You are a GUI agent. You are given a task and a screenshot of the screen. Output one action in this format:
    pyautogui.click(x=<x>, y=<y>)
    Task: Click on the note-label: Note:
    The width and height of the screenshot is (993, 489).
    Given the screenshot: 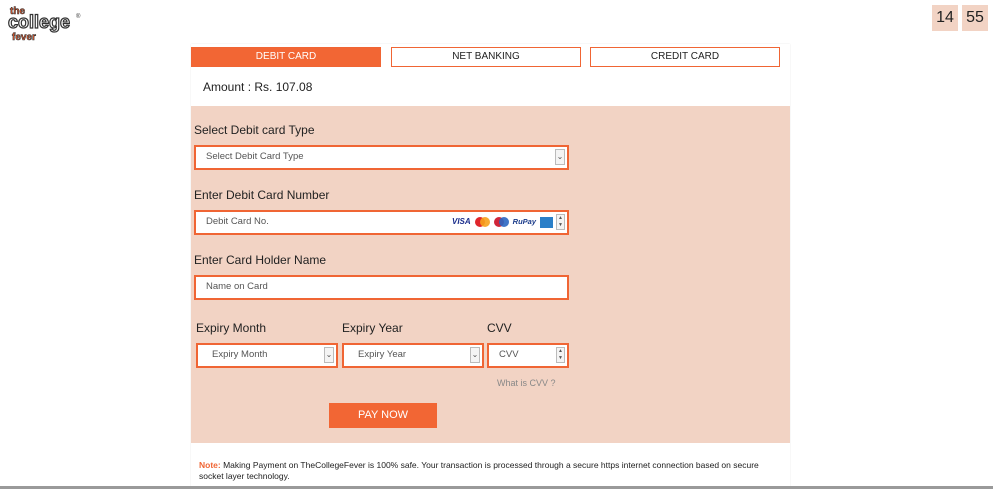 What is the action you would take?
    pyautogui.click(x=210, y=465)
    